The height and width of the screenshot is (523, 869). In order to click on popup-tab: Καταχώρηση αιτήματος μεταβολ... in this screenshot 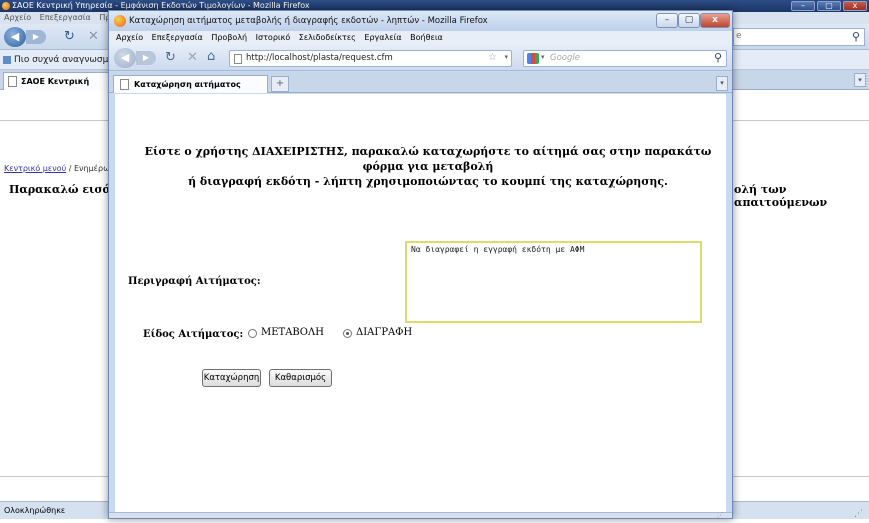, I will do `click(190, 90)`.